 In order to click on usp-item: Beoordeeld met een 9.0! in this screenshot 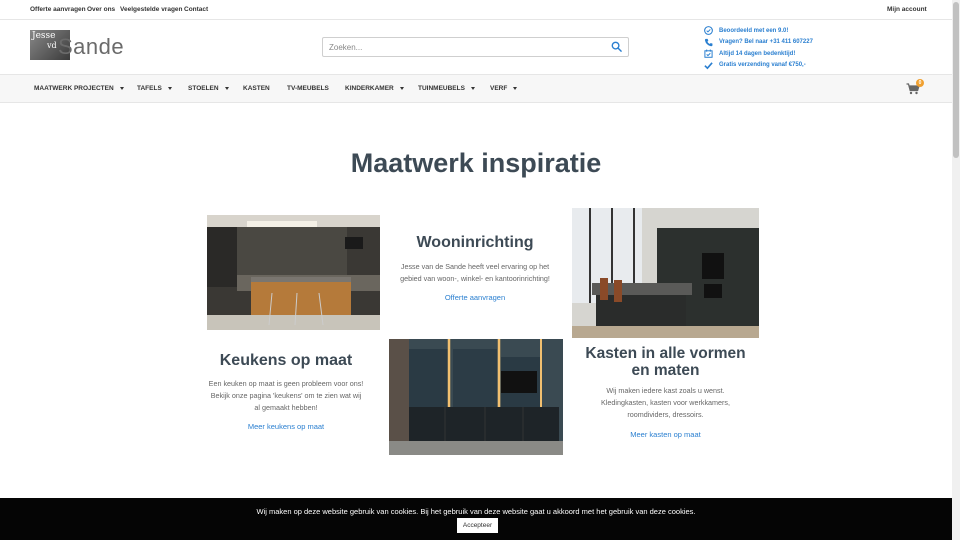, I will do `click(824, 31)`.